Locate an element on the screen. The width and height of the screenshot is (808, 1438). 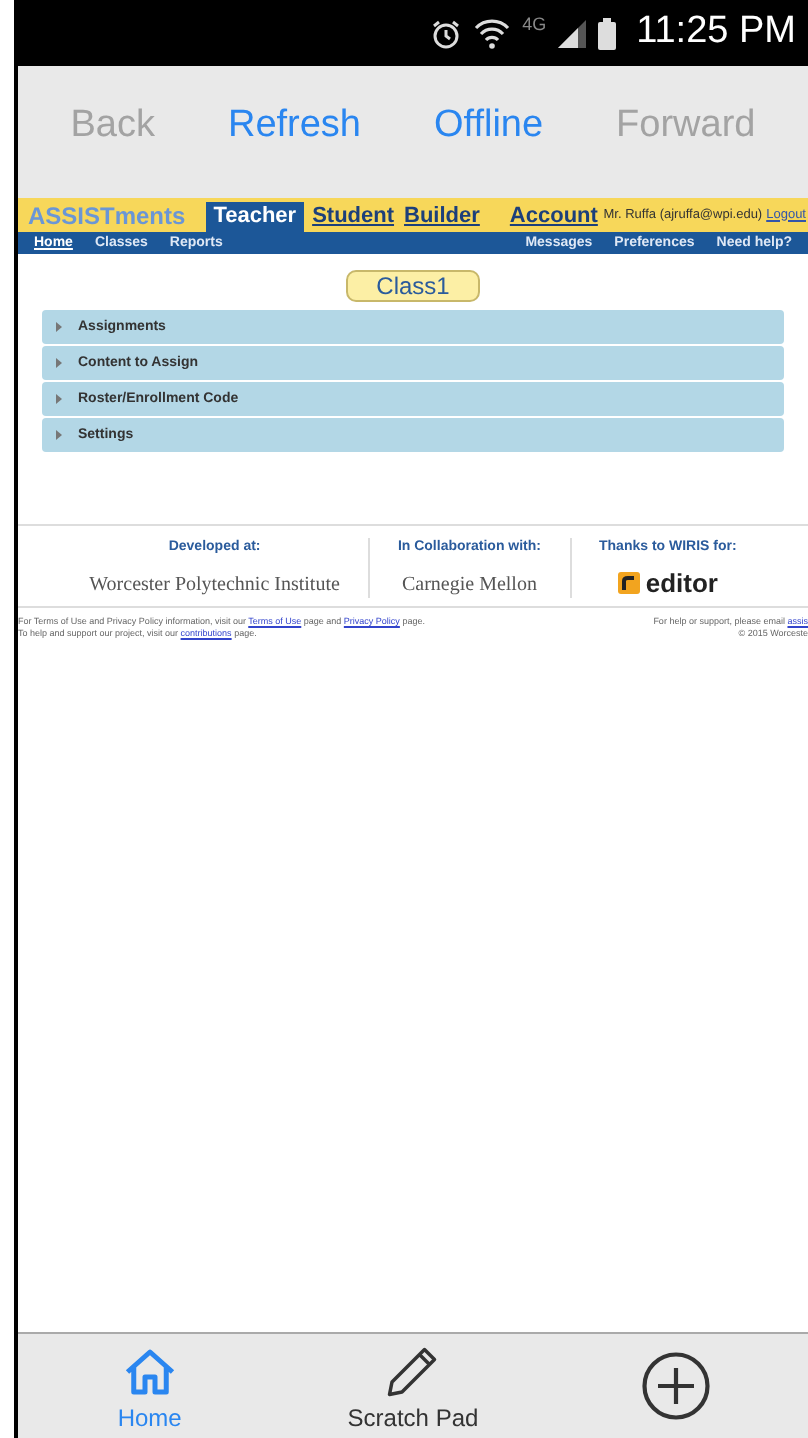
header-tab: Builder is located at coordinates (442, 217).